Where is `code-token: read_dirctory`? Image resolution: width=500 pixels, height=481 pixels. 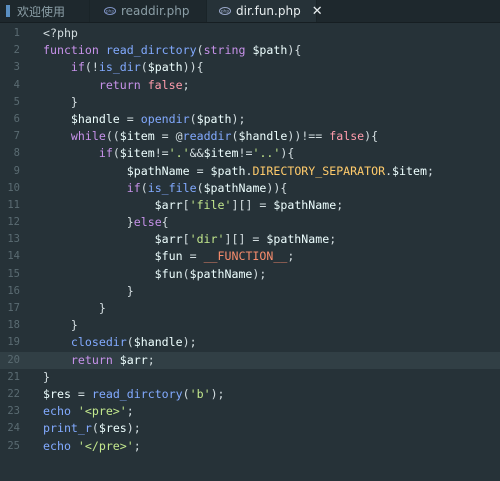
code-token: read_dirctory is located at coordinates (151, 50).